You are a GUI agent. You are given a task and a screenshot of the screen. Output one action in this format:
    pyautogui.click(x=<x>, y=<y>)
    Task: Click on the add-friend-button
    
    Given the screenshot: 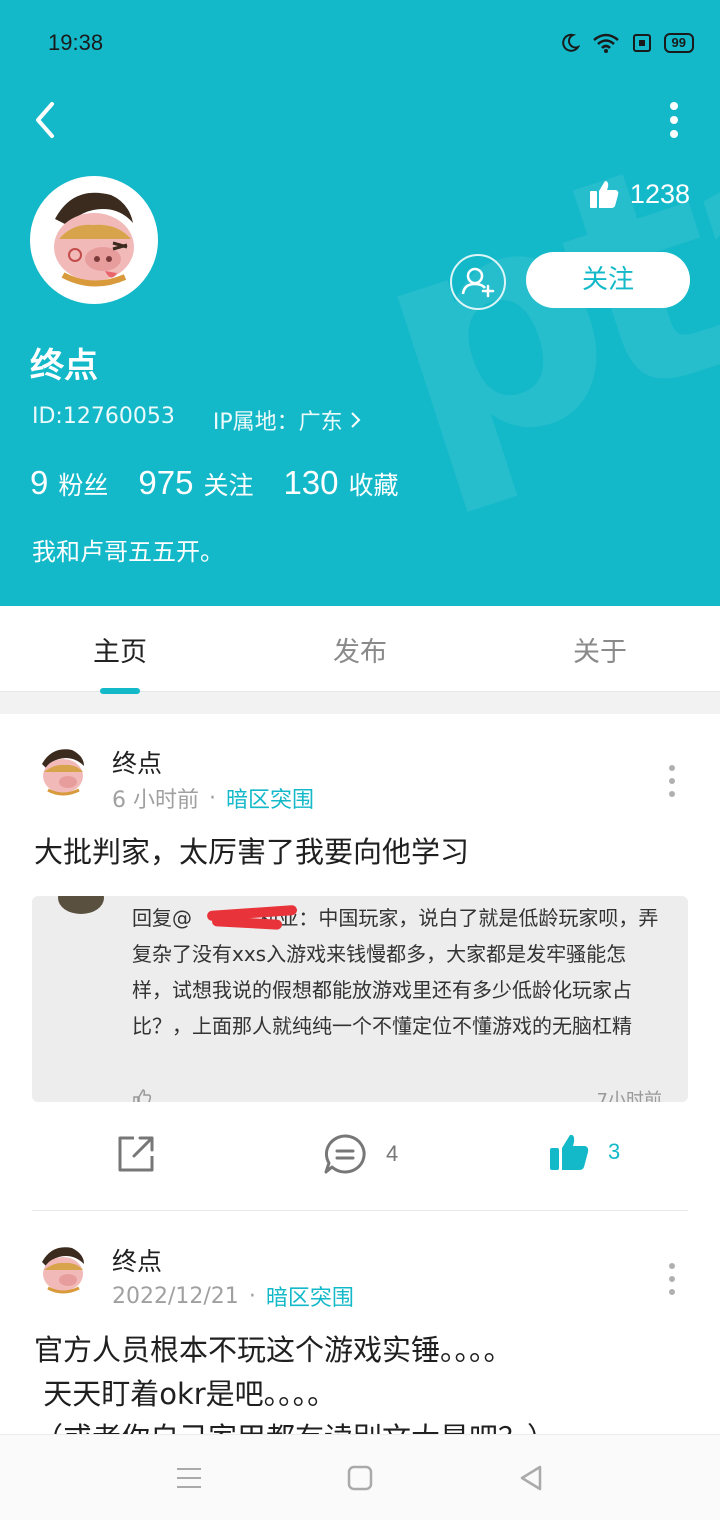 What is the action you would take?
    pyautogui.click(x=478, y=282)
    